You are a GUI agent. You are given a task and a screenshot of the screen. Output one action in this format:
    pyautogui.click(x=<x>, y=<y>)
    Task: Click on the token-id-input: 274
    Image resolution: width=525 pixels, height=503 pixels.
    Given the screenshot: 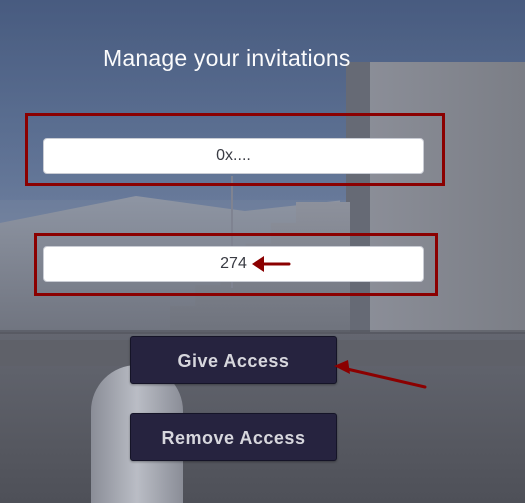 What is the action you would take?
    pyautogui.click(x=233, y=264)
    